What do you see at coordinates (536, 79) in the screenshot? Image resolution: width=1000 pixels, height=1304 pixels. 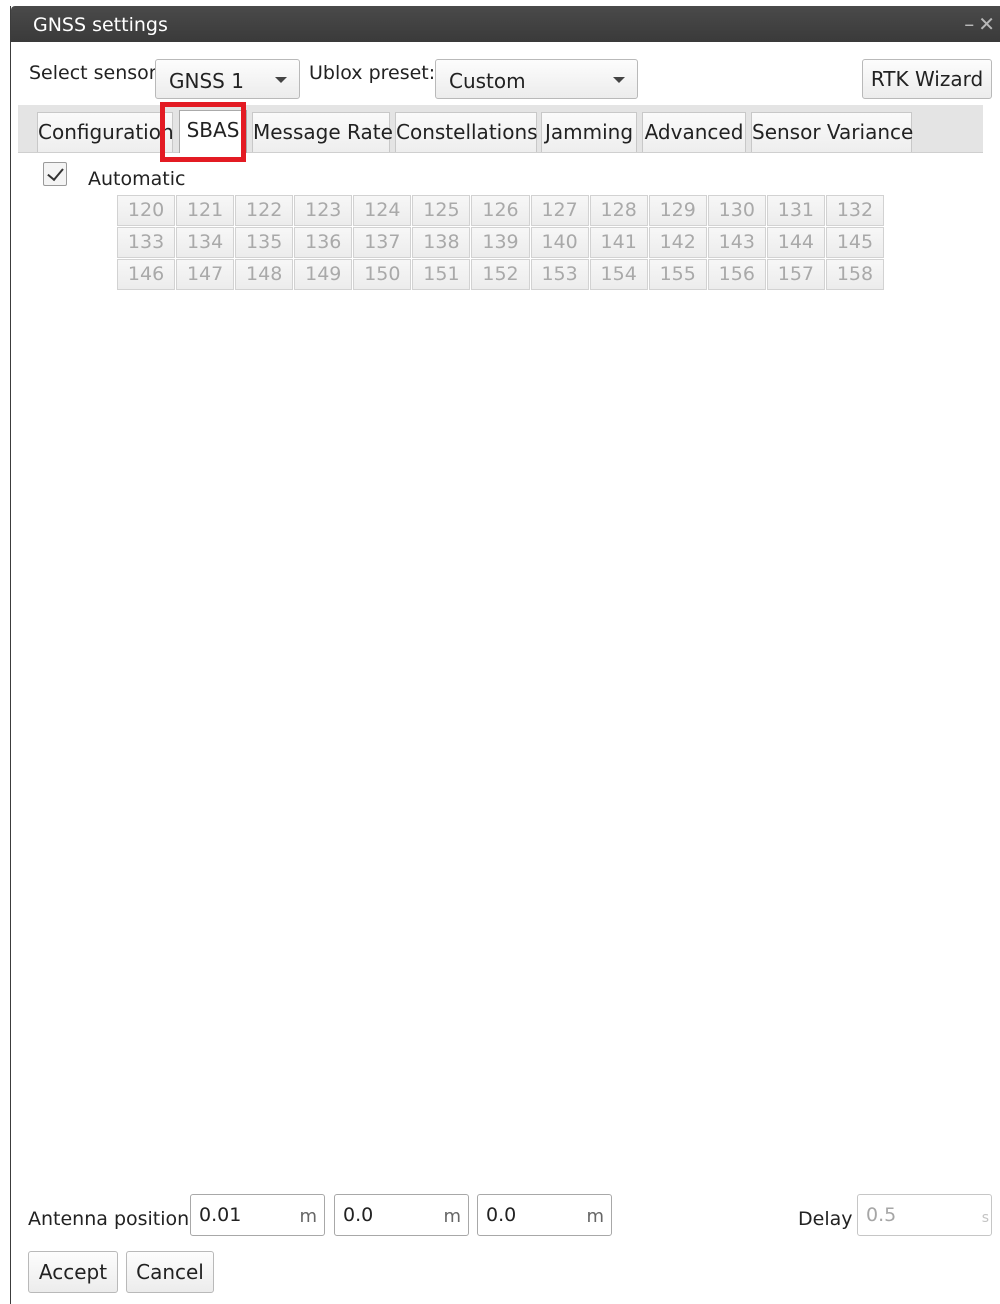 I see `ublox-preset-select: Custom` at bounding box center [536, 79].